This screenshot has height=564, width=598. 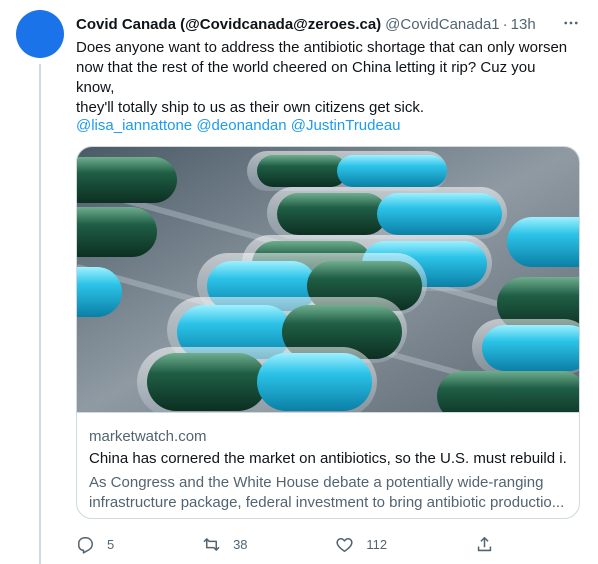 What do you see at coordinates (225, 544) in the screenshot?
I see `retweet-button: 38` at bounding box center [225, 544].